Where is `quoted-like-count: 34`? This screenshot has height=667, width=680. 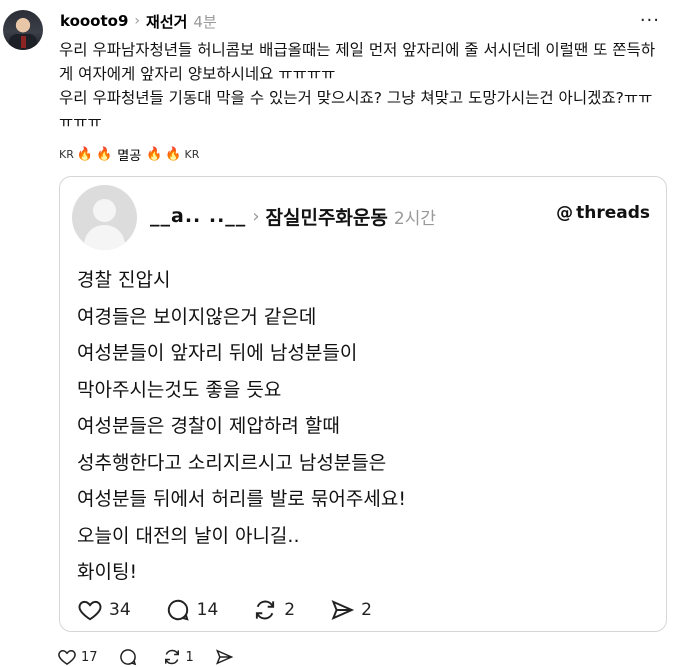
quoted-like-count: 34 is located at coordinates (120, 610).